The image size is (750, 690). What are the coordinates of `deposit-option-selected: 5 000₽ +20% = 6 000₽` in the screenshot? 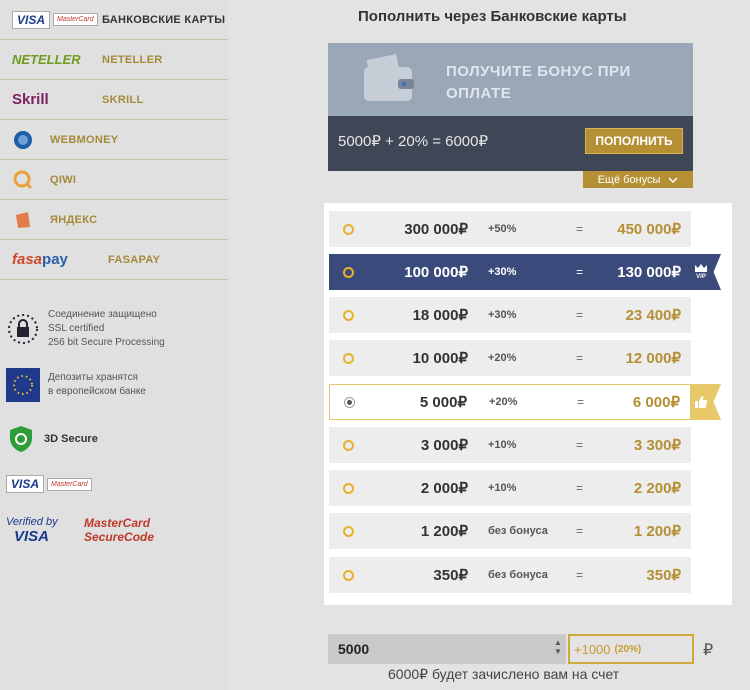 It's located at (510, 402).